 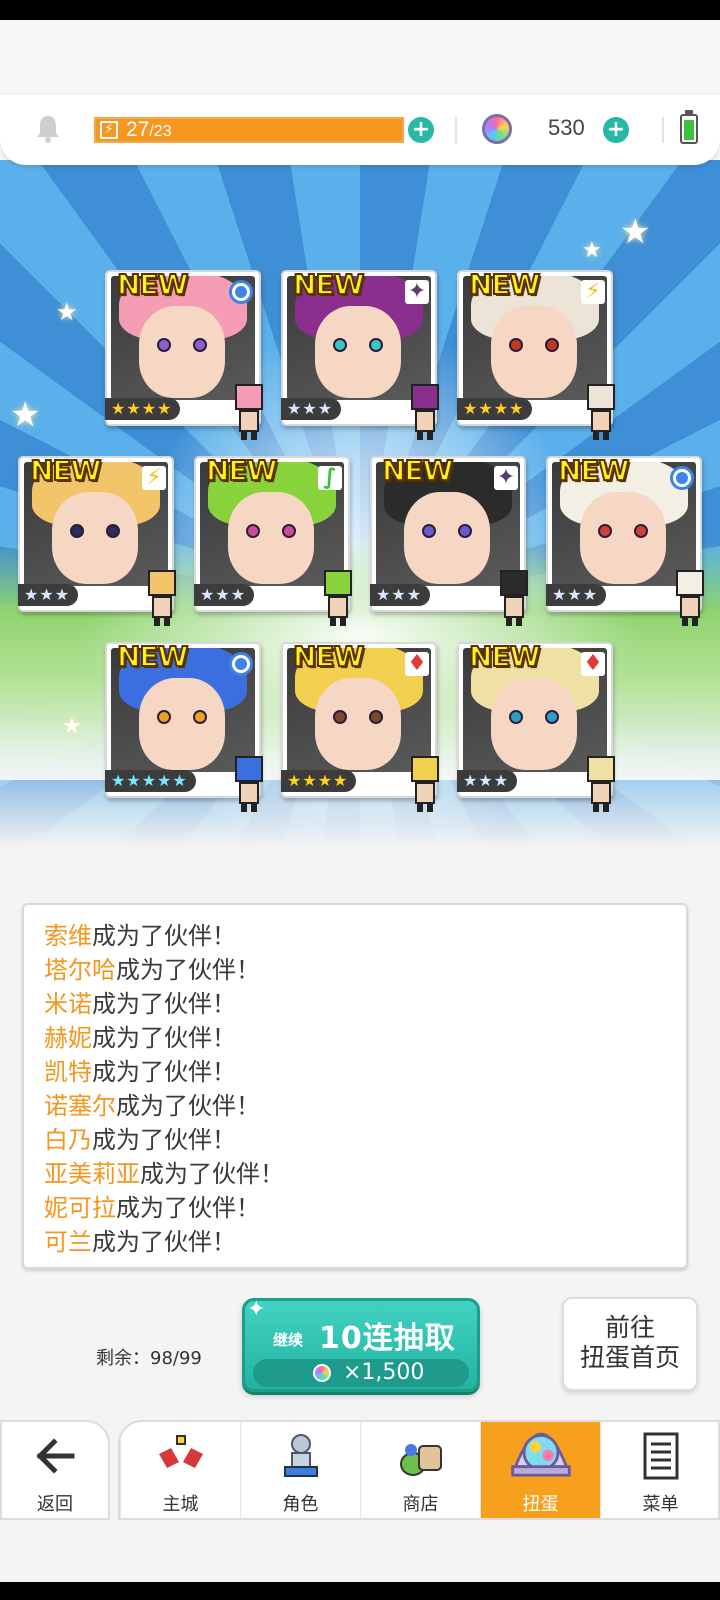 I want to click on gacha-home-label-line2: 扭蛋首页, so click(x=629, y=1357).